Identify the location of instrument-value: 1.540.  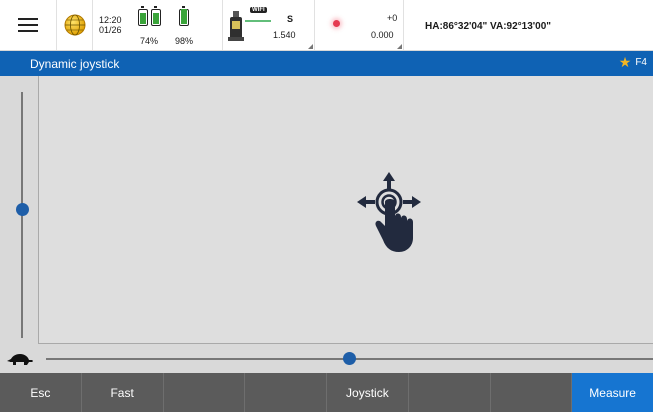
(284, 35).